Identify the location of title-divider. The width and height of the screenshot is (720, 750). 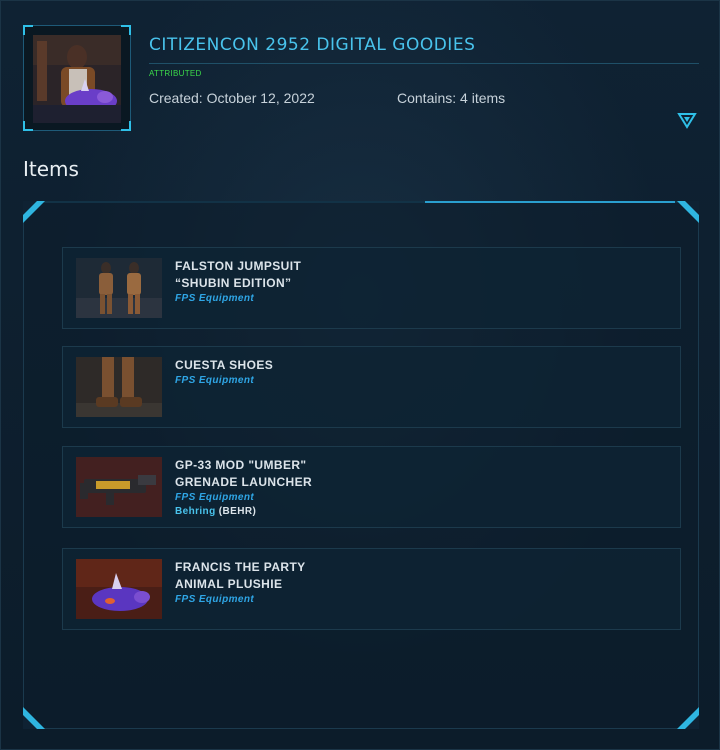
(424, 63).